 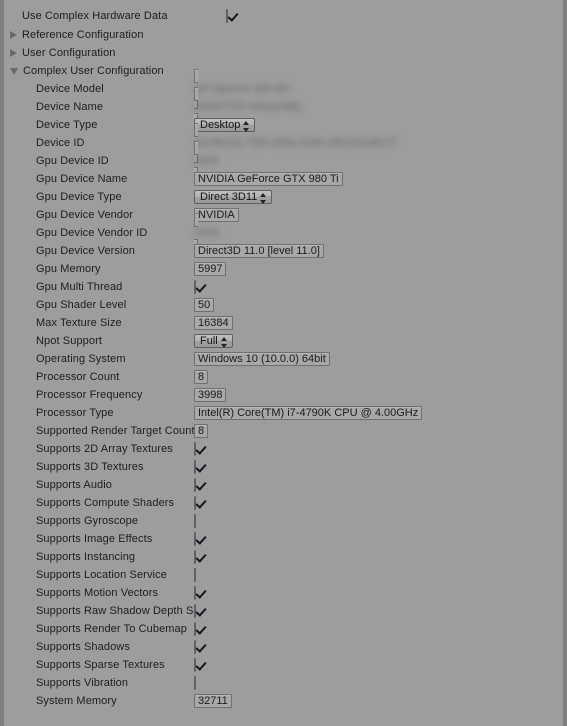 I want to click on textfield-supported-render-target-count: 8, so click(x=201, y=430).